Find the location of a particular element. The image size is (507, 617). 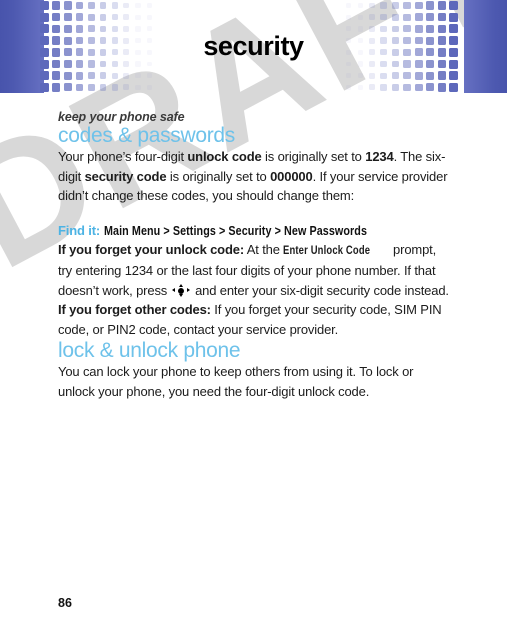

ui-label-enter-unlock-code: Enter Unlock Code is located at coordinates (327, 250).